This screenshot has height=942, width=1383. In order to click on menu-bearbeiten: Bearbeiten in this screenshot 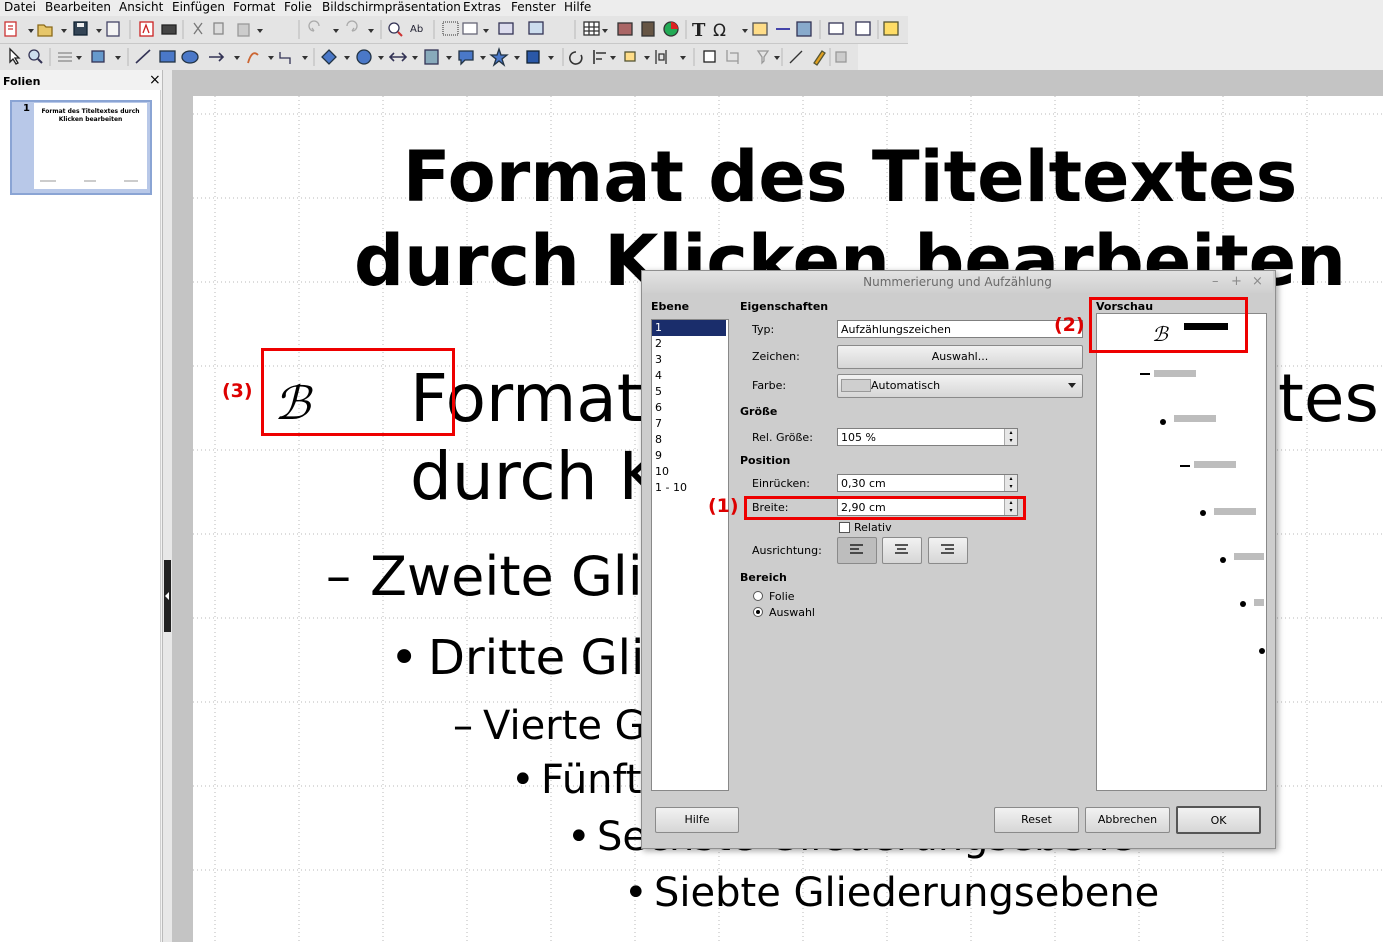, I will do `click(78, 7)`.